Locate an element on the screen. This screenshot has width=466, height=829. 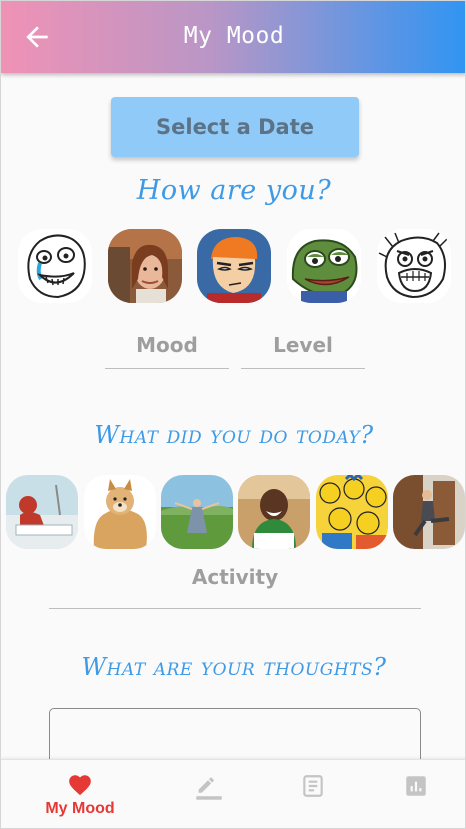
activity-option-buff-doge is located at coordinates (120, 512).